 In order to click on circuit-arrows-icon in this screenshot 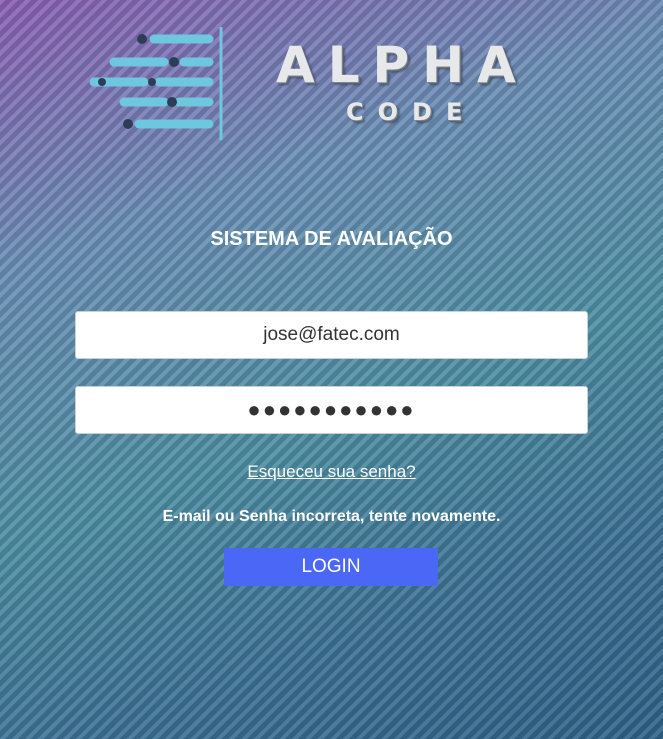, I will do `click(156, 83)`.